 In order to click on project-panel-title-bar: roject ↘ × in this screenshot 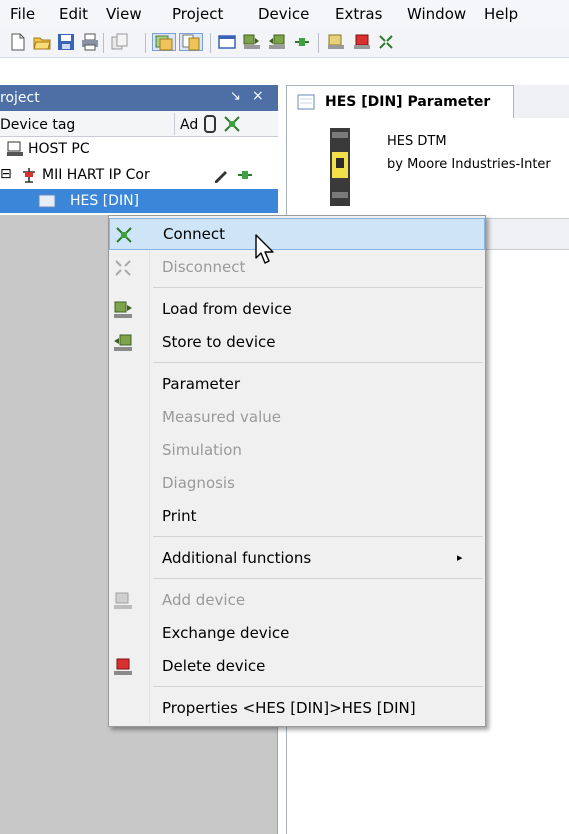, I will do `click(139, 98)`.